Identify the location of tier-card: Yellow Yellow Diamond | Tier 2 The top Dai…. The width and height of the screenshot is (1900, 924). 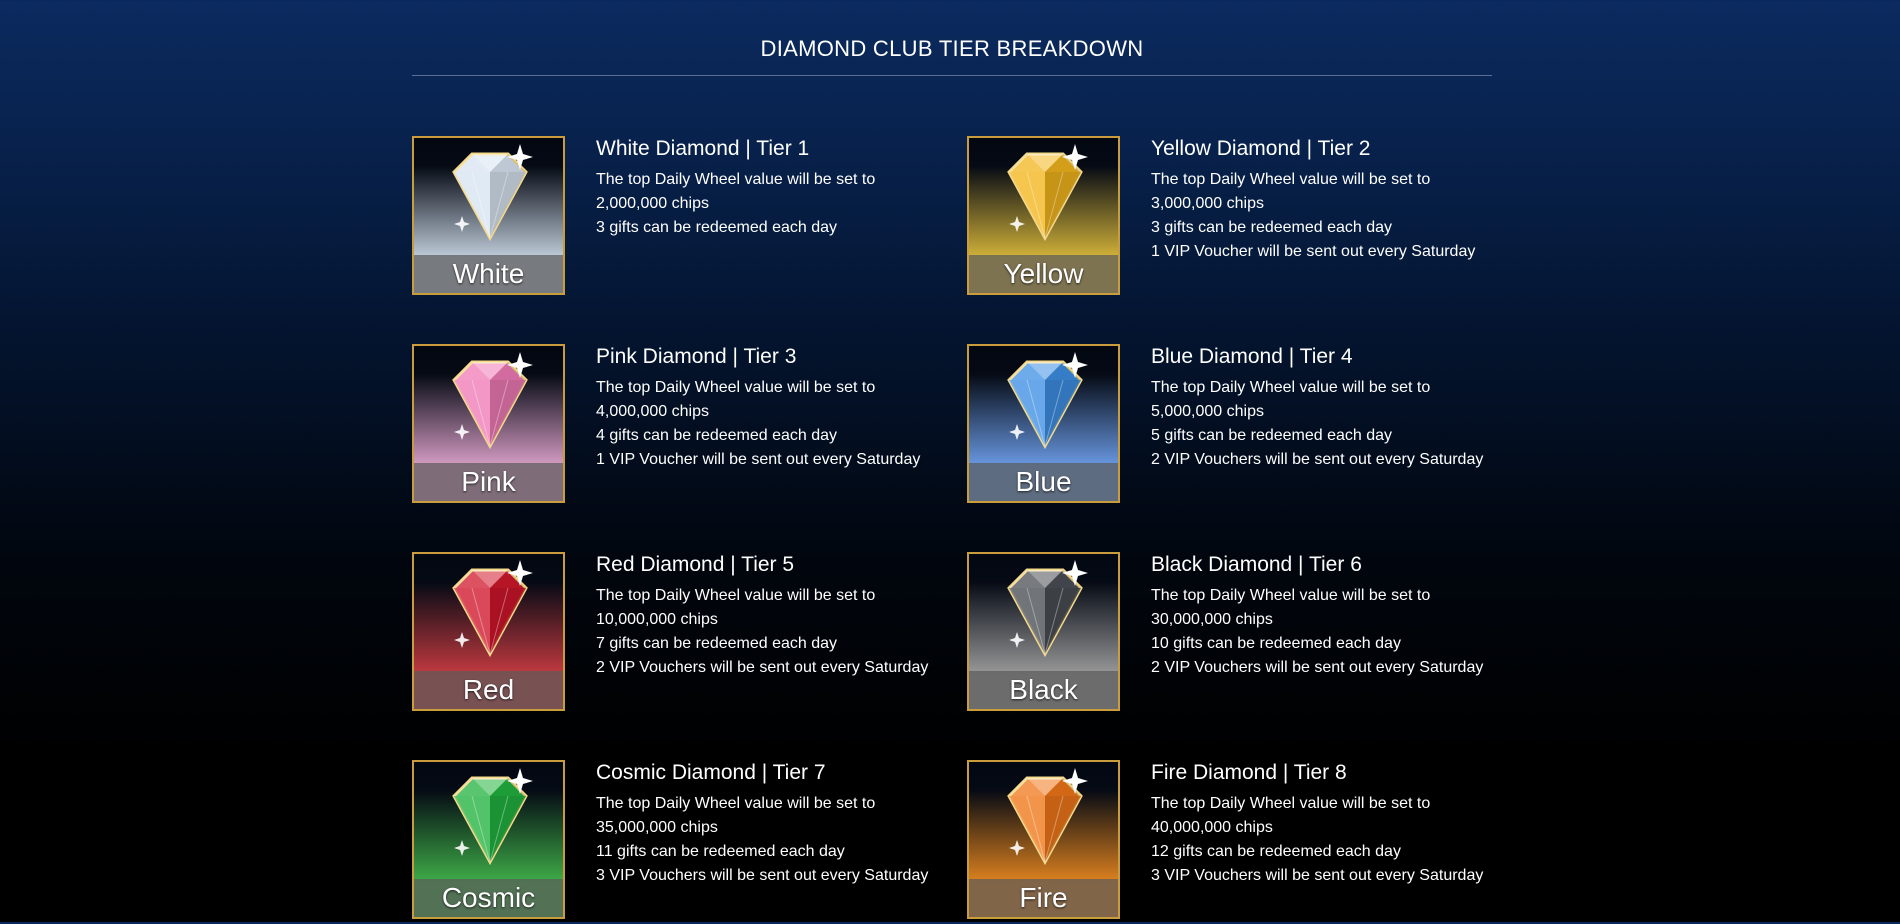
(1237, 218).